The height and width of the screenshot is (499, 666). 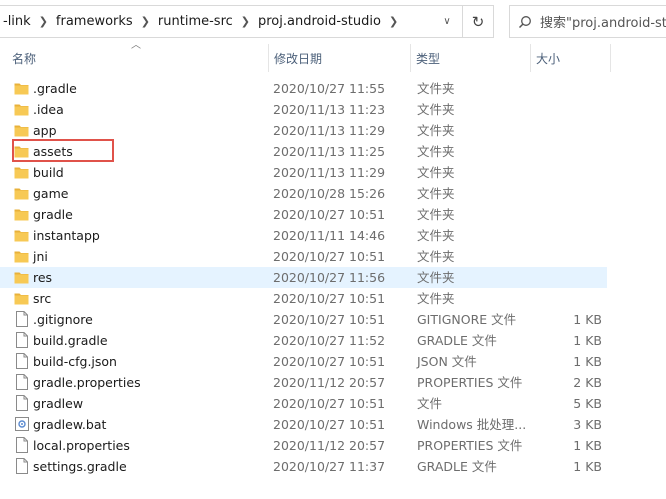 I want to click on file-row: res 2020/10/27 11:56 文件夹, so click(x=303, y=277).